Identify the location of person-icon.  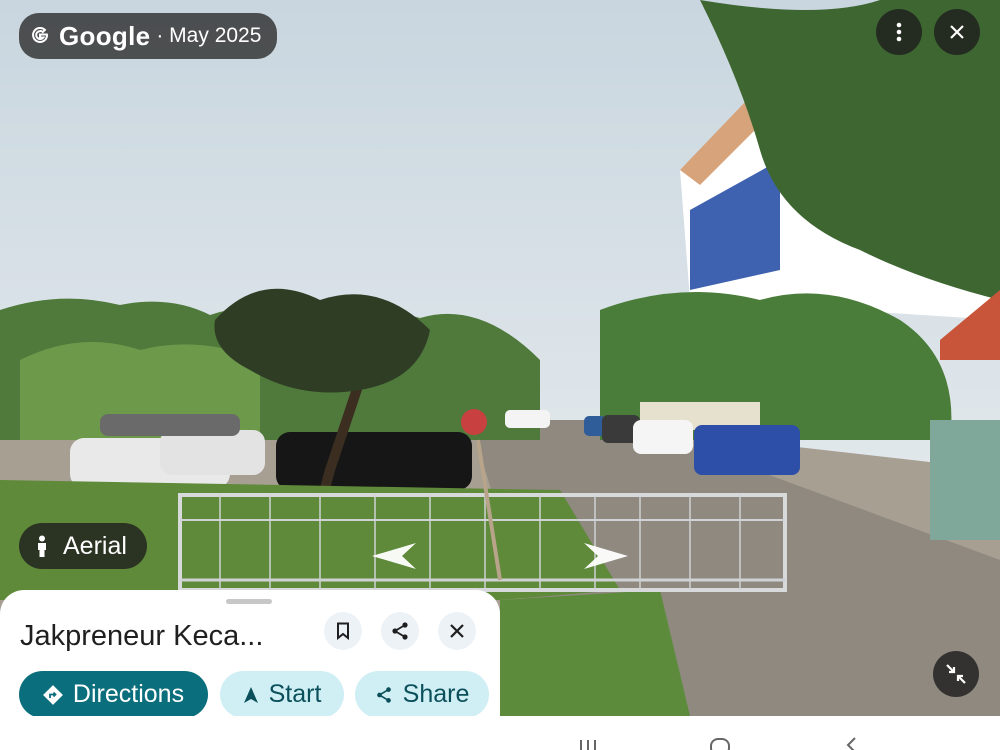
(42, 546).